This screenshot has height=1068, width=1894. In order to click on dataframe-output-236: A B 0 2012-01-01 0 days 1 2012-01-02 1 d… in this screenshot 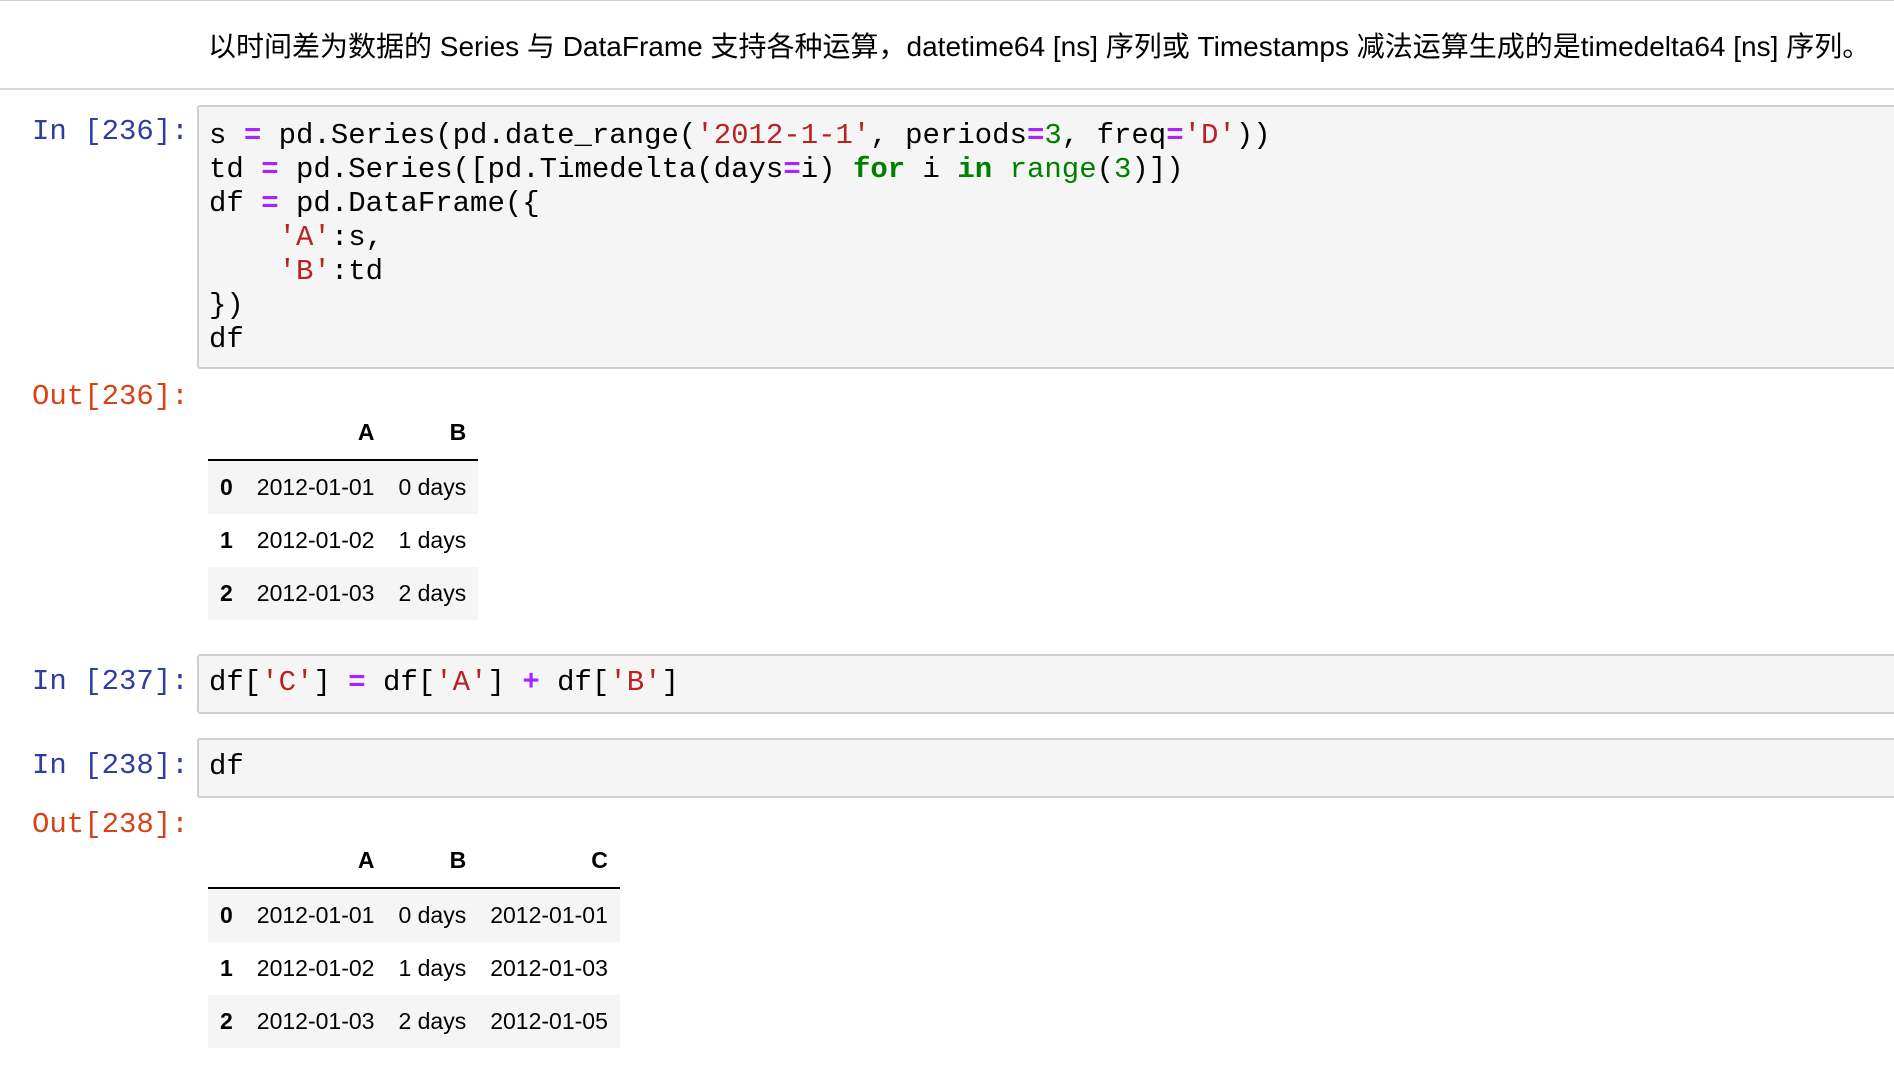, I will do `click(343, 512)`.